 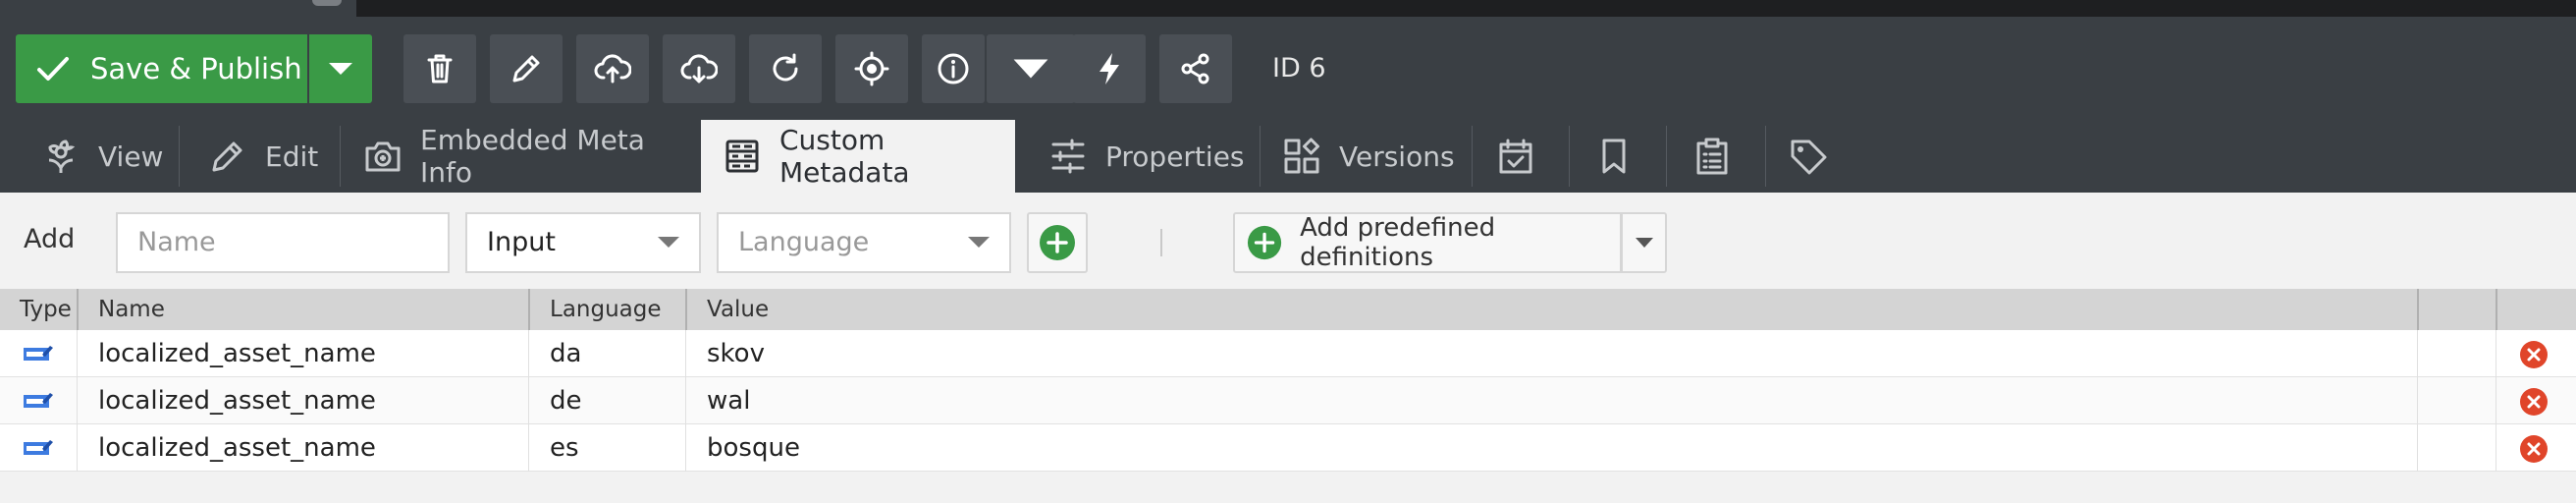 I want to click on tab-embedded-meta-info-label: Embedded Meta Info, so click(x=532, y=156).